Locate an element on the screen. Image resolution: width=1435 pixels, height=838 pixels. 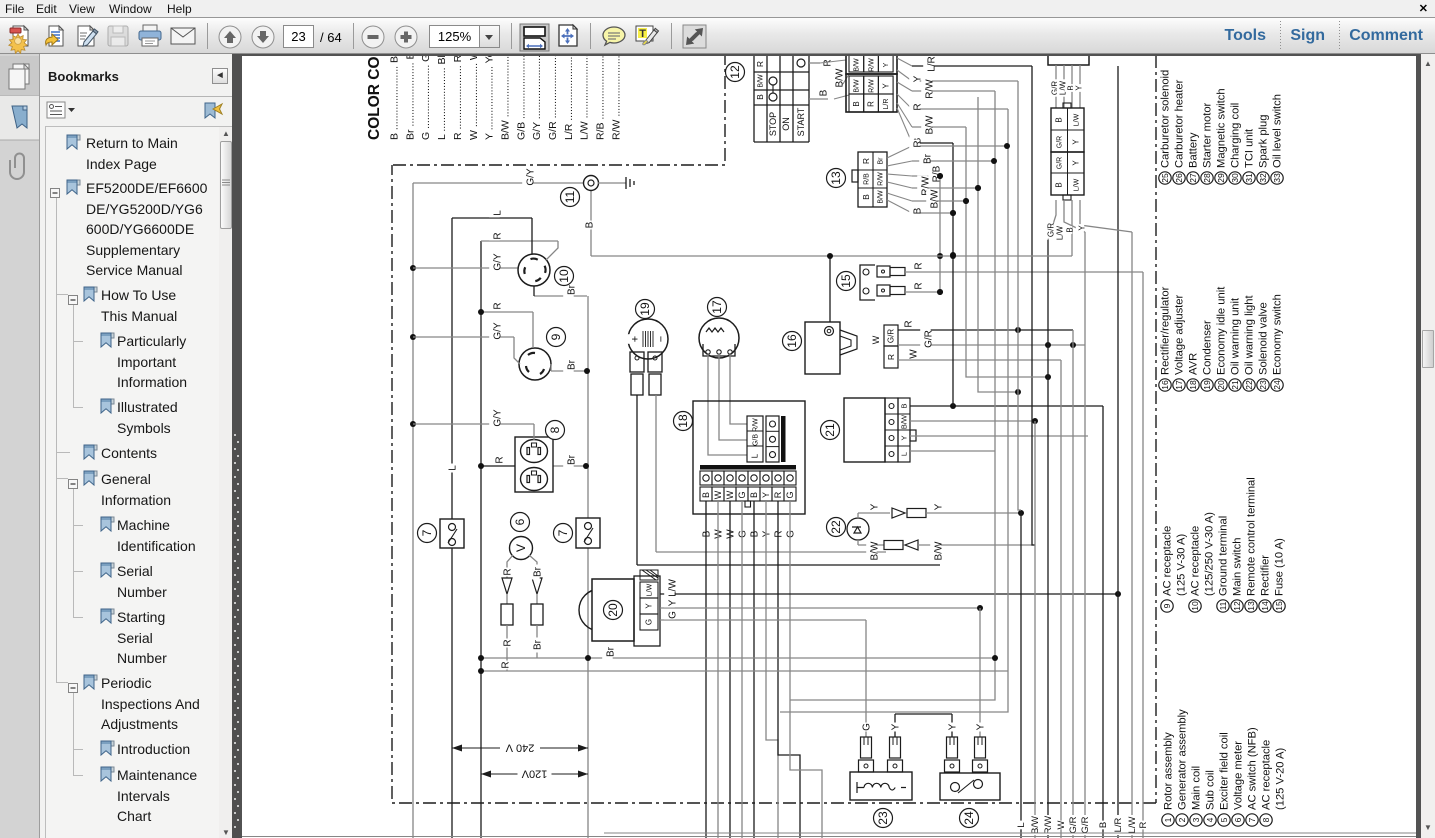
svg-text: 24 is located at coordinates (969, 818).